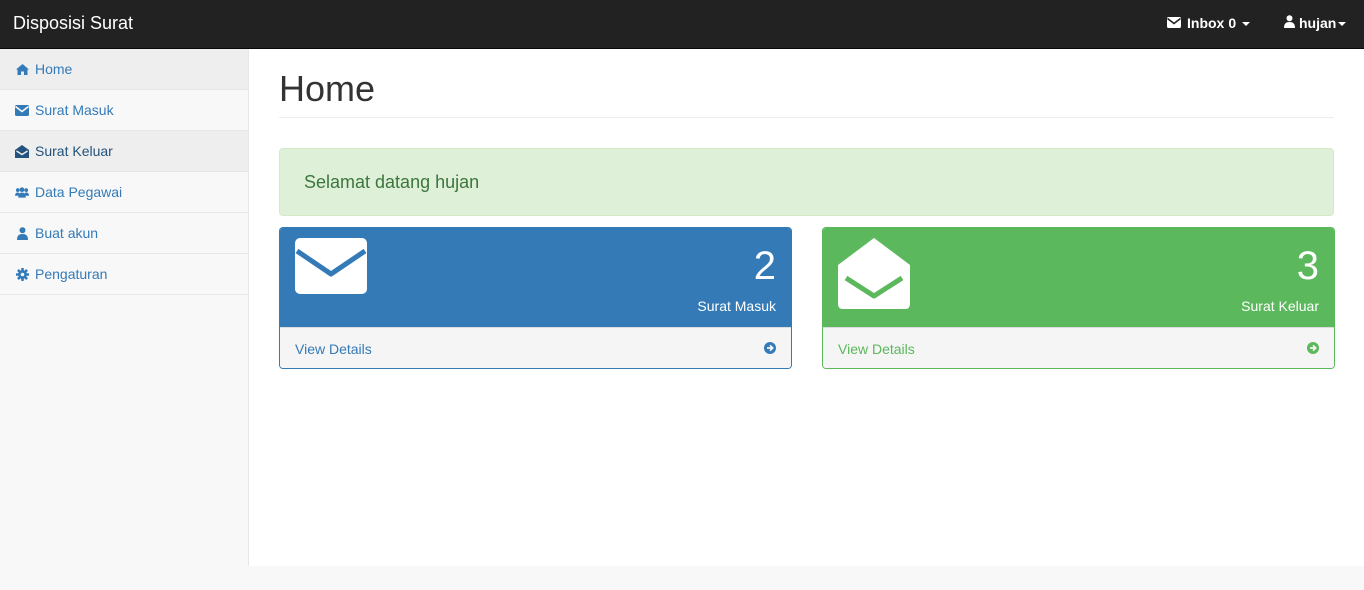 Image resolution: width=1364 pixels, height=590 pixels. Describe the element at coordinates (79, 192) in the screenshot. I see `sidebar-item-label: Data Pegawai` at that location.